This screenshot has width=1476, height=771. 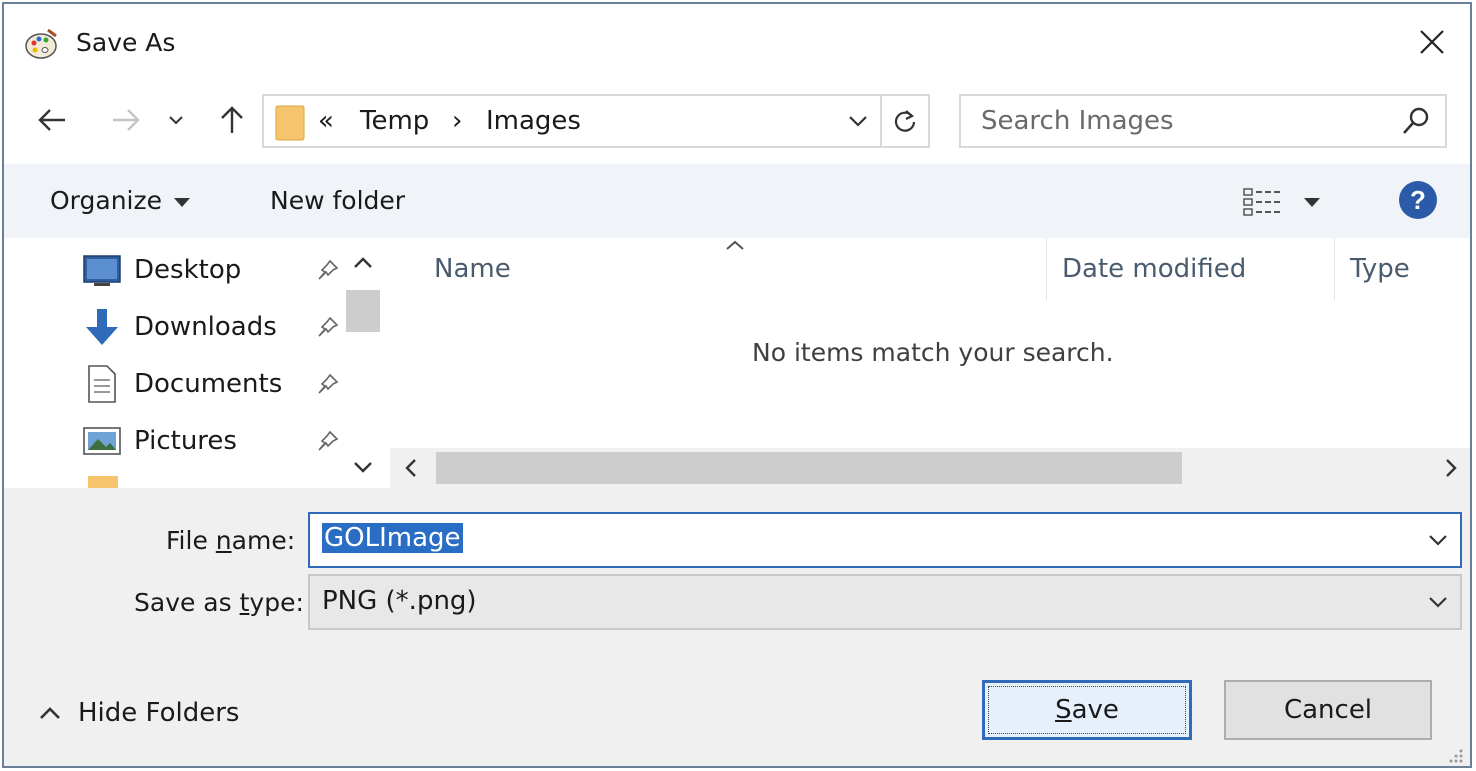 I want to click on forward-button, so click(x=126, y=120).